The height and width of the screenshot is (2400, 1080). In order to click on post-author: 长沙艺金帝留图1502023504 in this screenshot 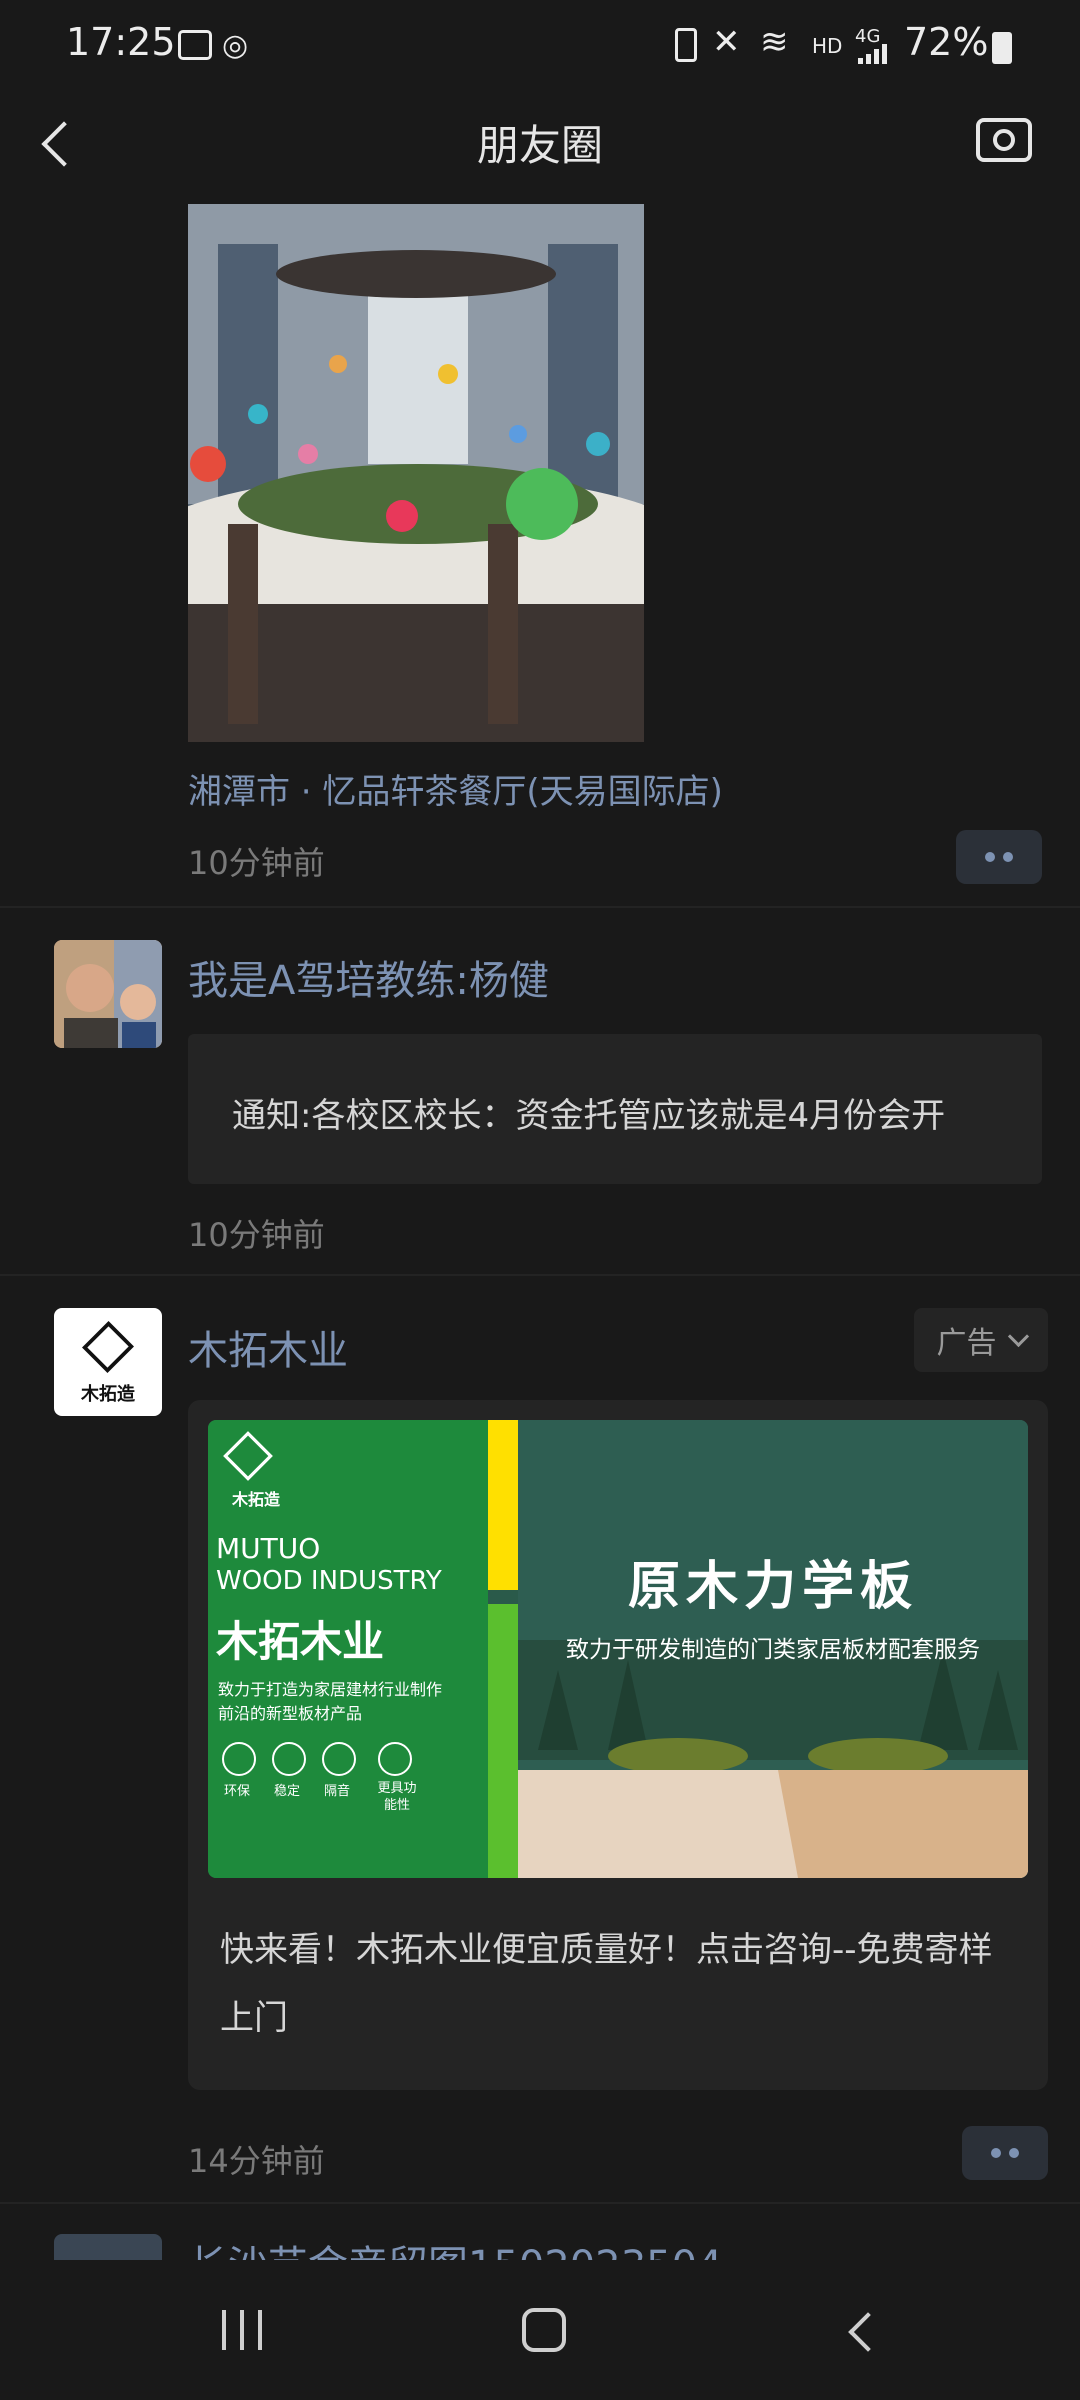, I will do `click(455, 2249)`.